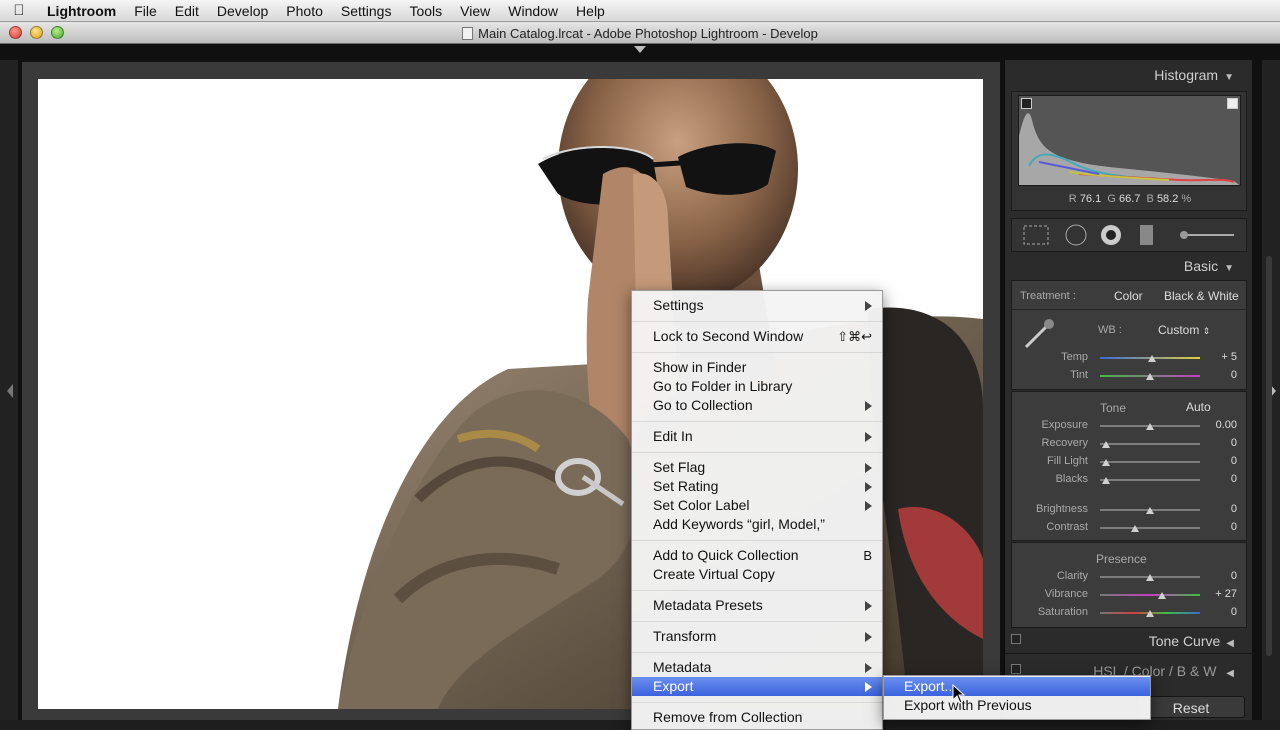  Describe the element at coordinates (187, 11) in the screenshot. I see `menu-edit: Edit` at that location.